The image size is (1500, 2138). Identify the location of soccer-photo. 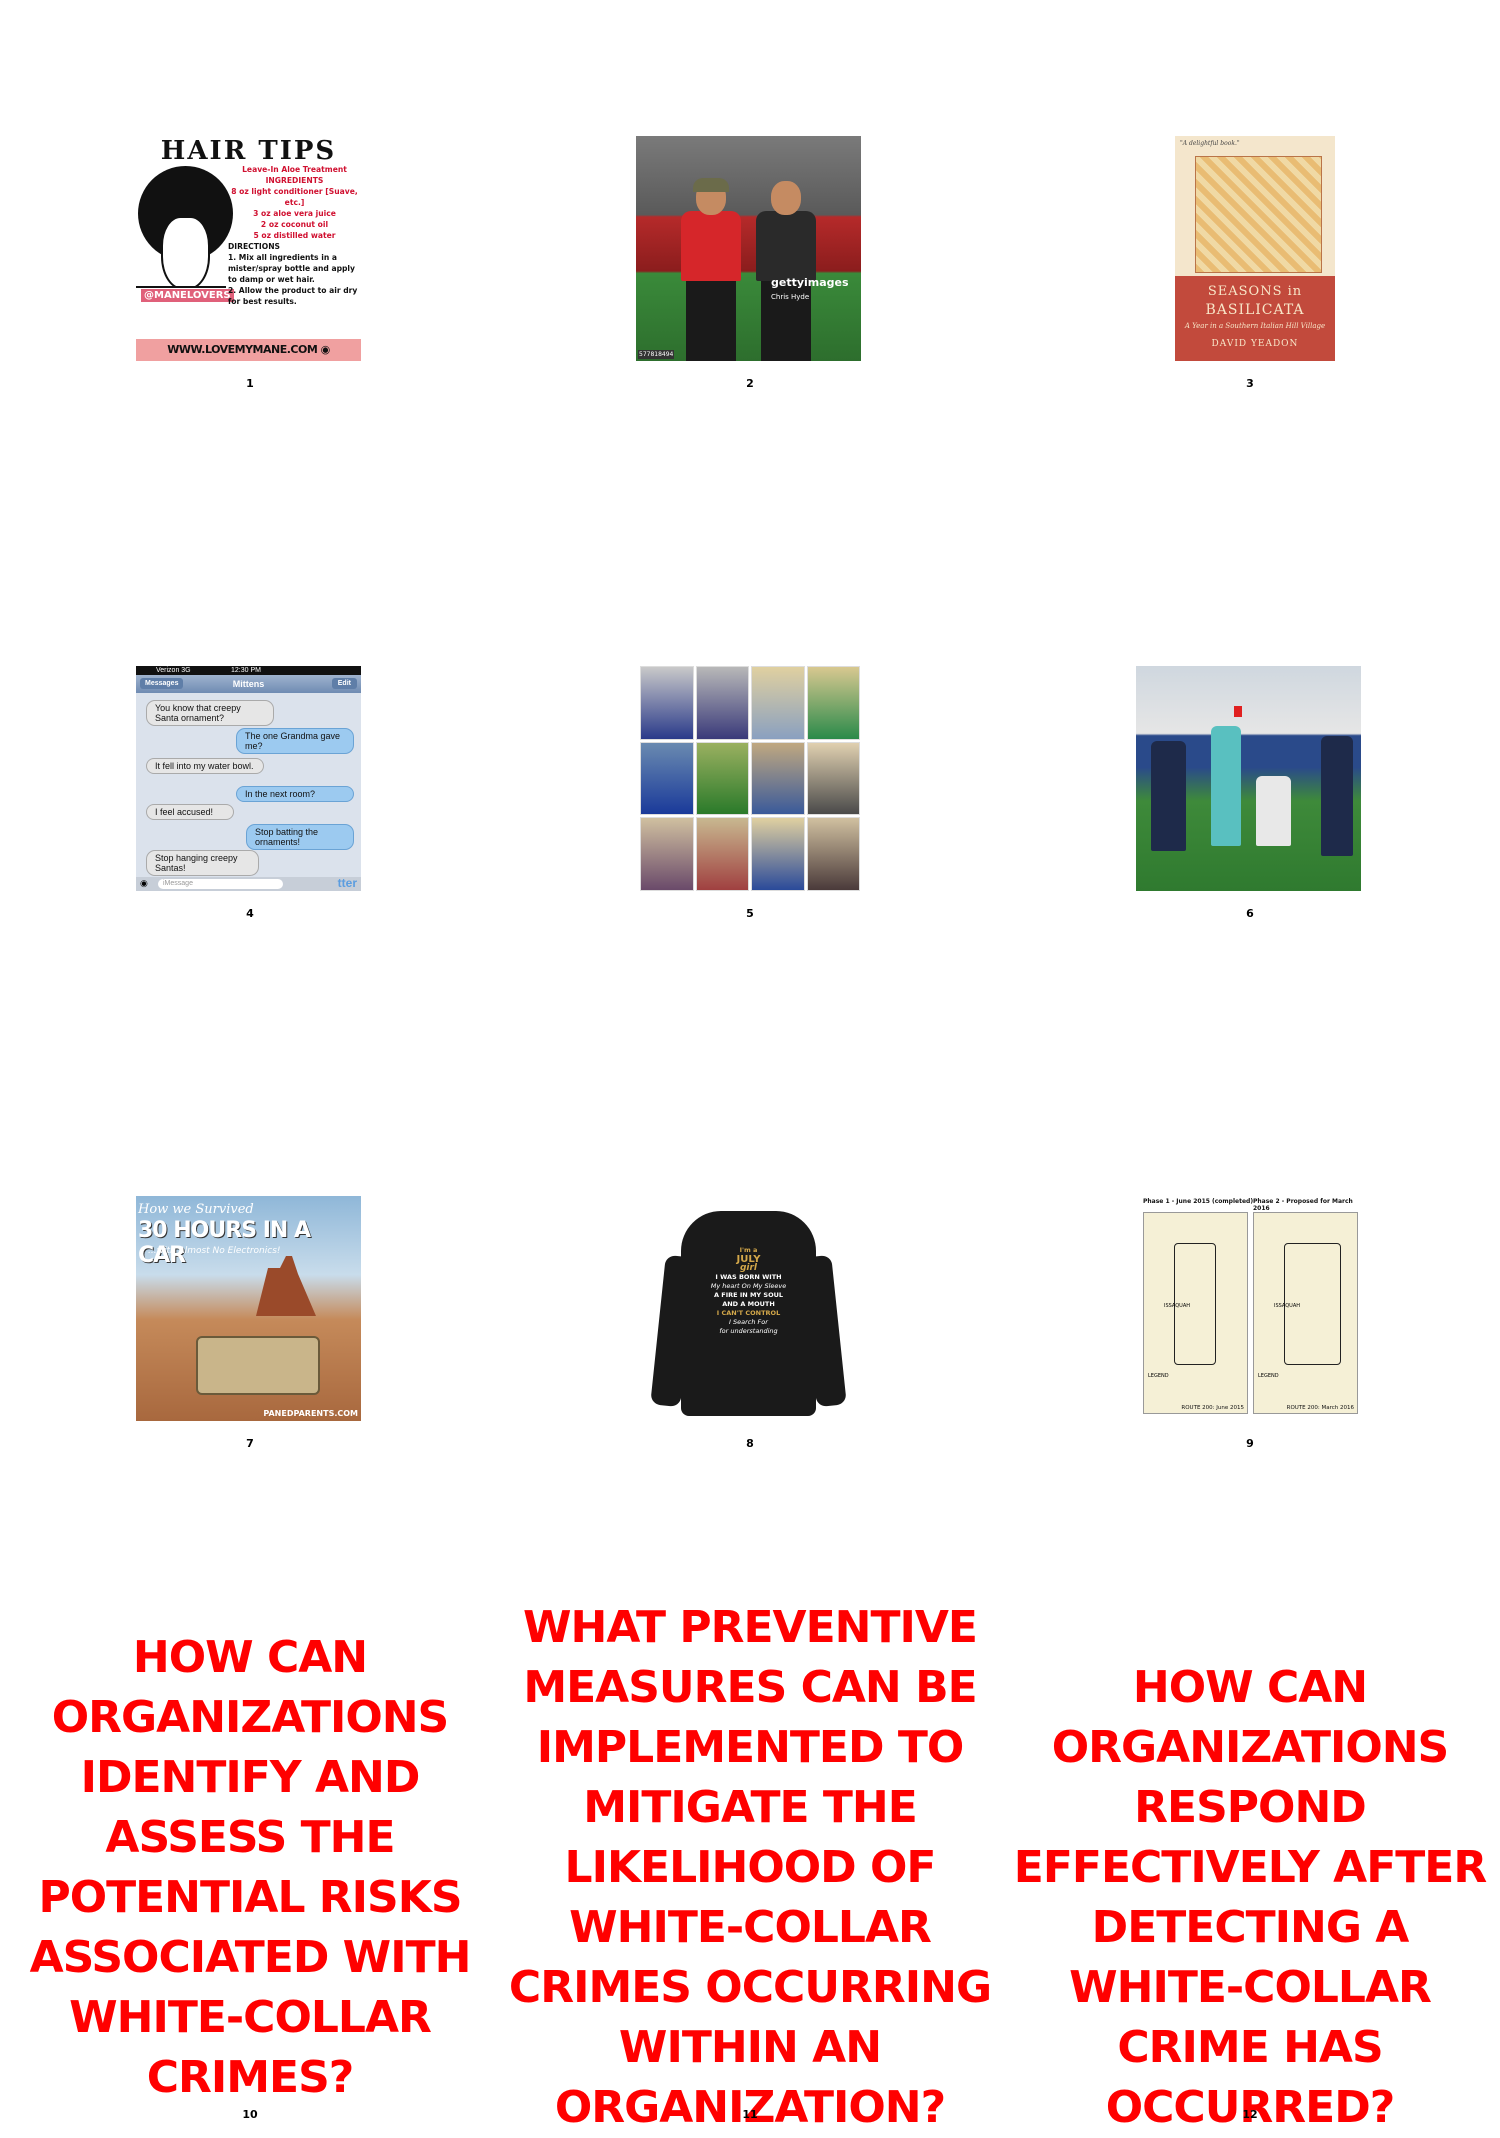
(1248, 778).